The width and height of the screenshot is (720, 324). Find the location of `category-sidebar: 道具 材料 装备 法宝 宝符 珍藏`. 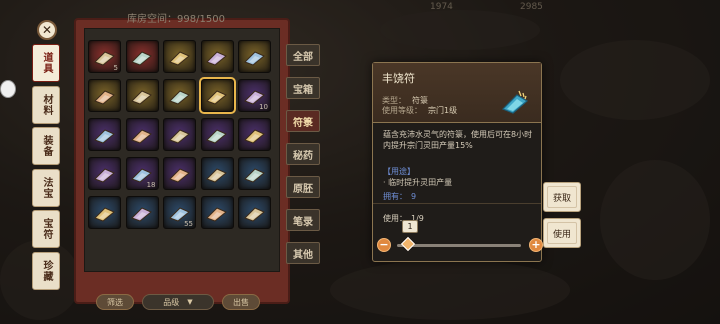

category-sidebar: 道具 材料 装备 法宝 宝符 珍藏 is located at coordinates (47, 168).